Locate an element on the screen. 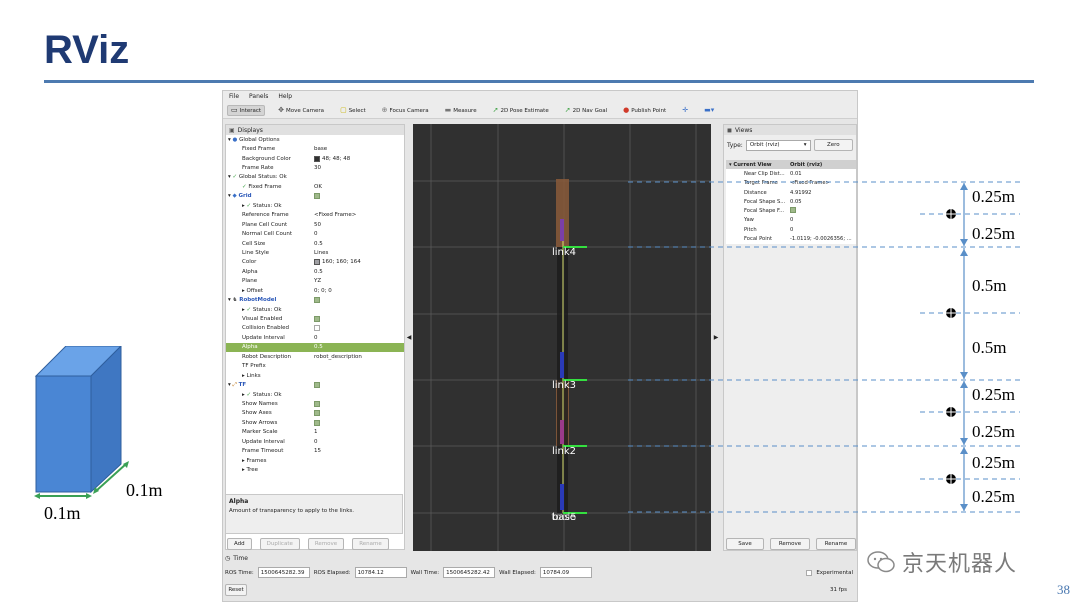 This screenshot has height=608, width=1080. left-panel-collapse: ◀ is located at coordinates (409, 337).